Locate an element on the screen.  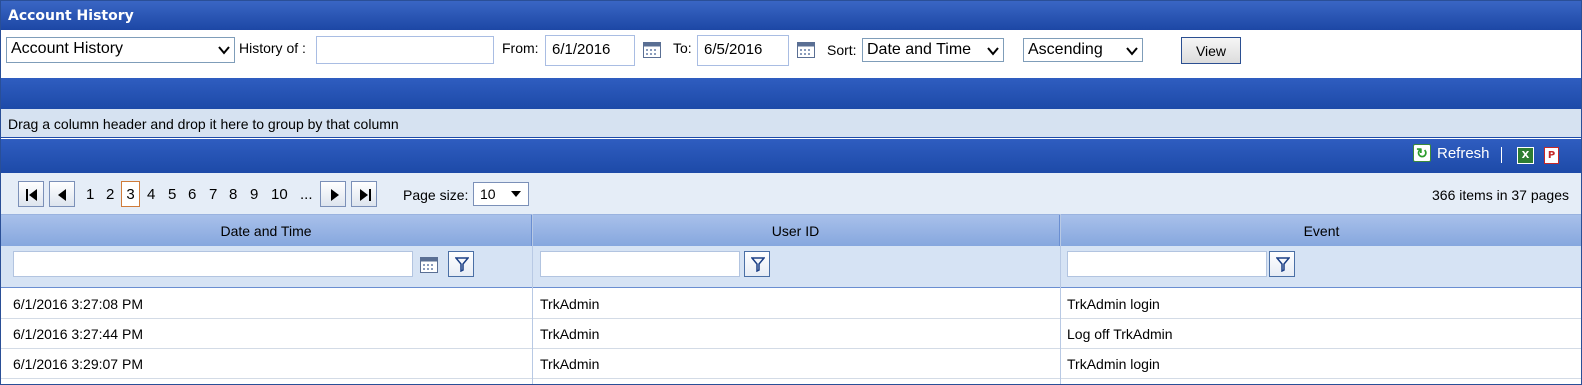
page-link: 4 is located at coordinates (151, 194).